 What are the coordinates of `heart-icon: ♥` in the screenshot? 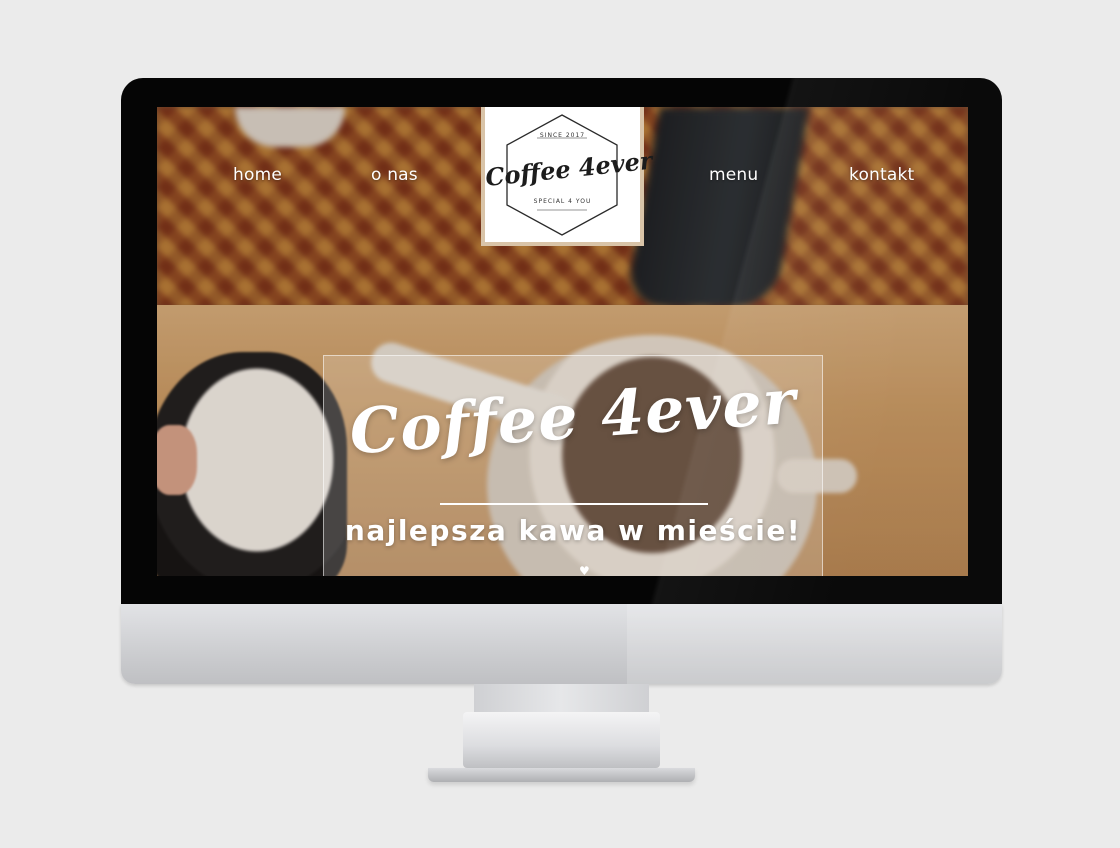 It's located at (584, 570).